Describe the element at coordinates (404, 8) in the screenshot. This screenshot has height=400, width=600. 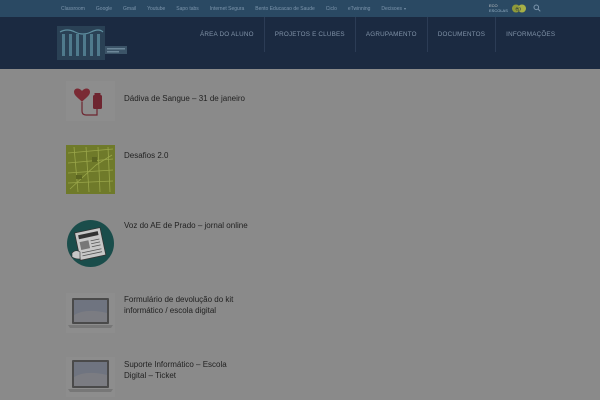
I see `chevron-down-icon: ▾` at that location.